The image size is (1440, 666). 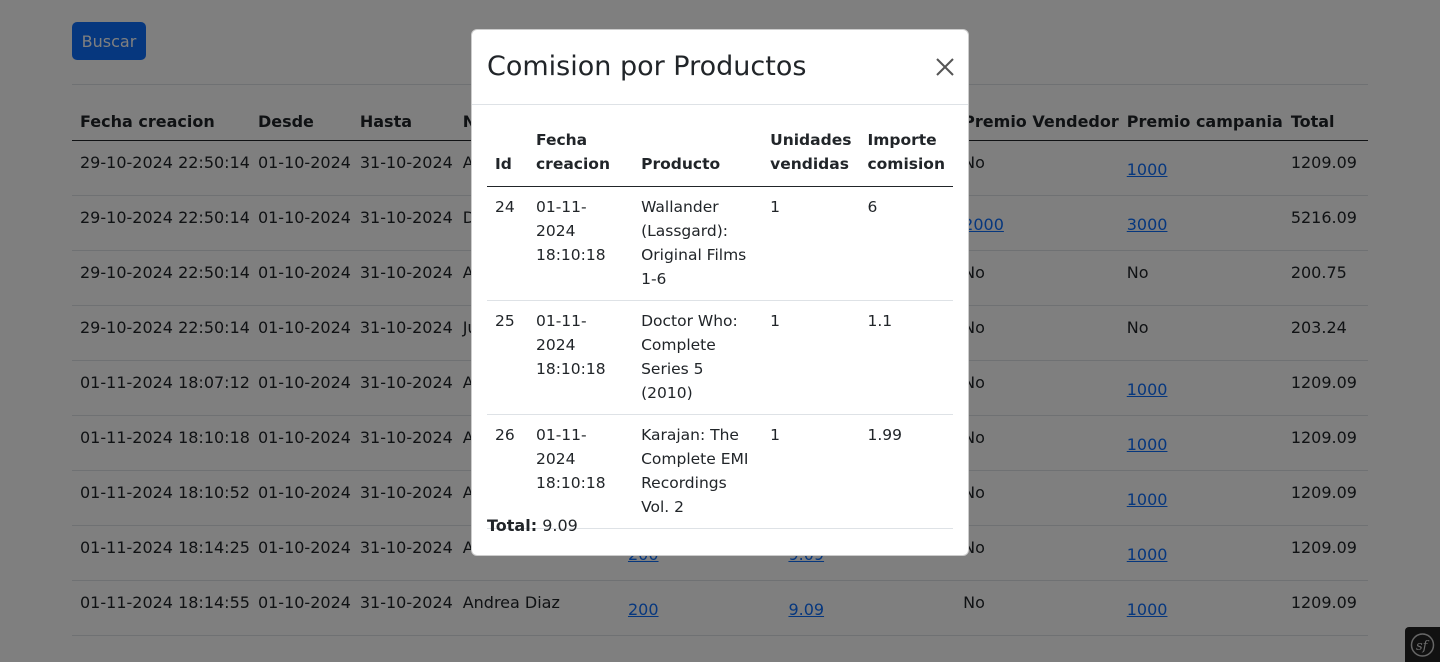 I want to click on product-cell-producto: Wallander (Lassgard): Original Films 1-6, so click(x=698, y=243).